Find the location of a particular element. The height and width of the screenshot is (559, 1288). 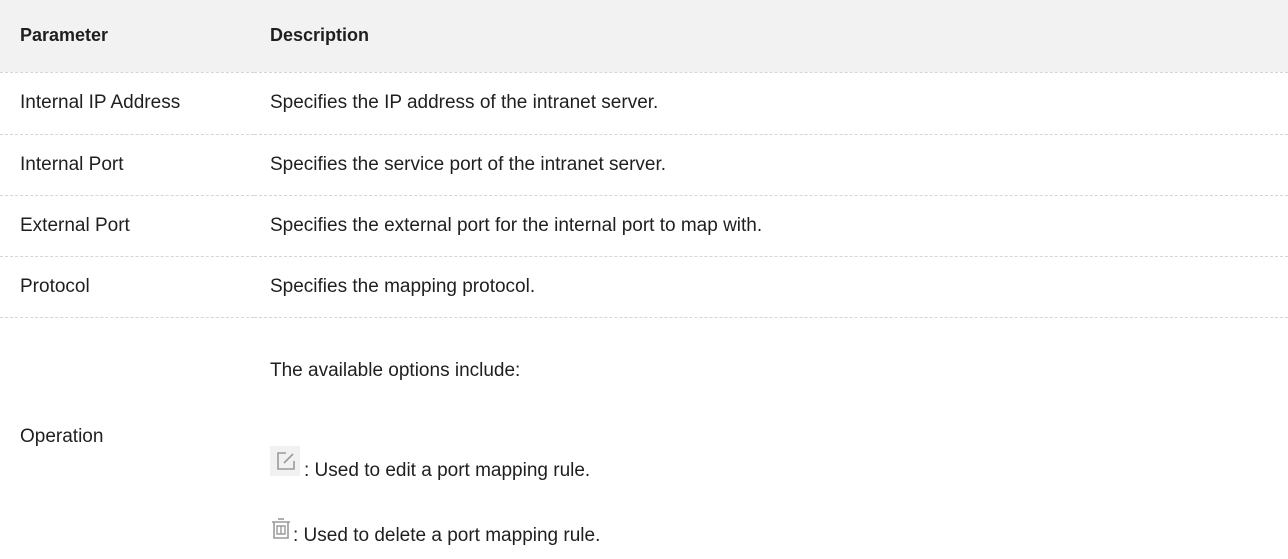

parameter-name: Internal Port is located at coordinates (72, 164).